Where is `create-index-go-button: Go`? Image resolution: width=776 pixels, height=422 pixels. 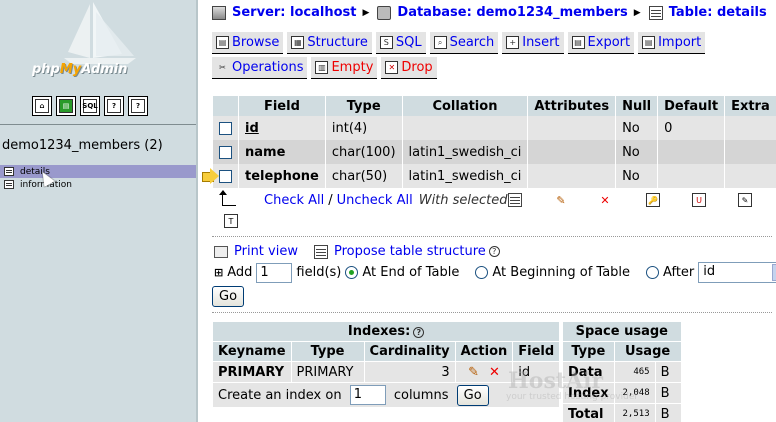 create-index-go-button: Go is located at coordinates (472, 395).